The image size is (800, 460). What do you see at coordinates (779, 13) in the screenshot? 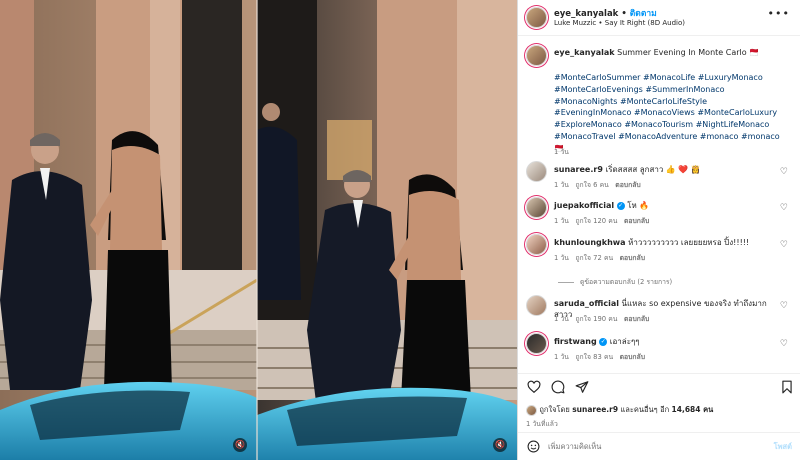
I see `more-options-icon: •••` at bounding box center [779, 13].